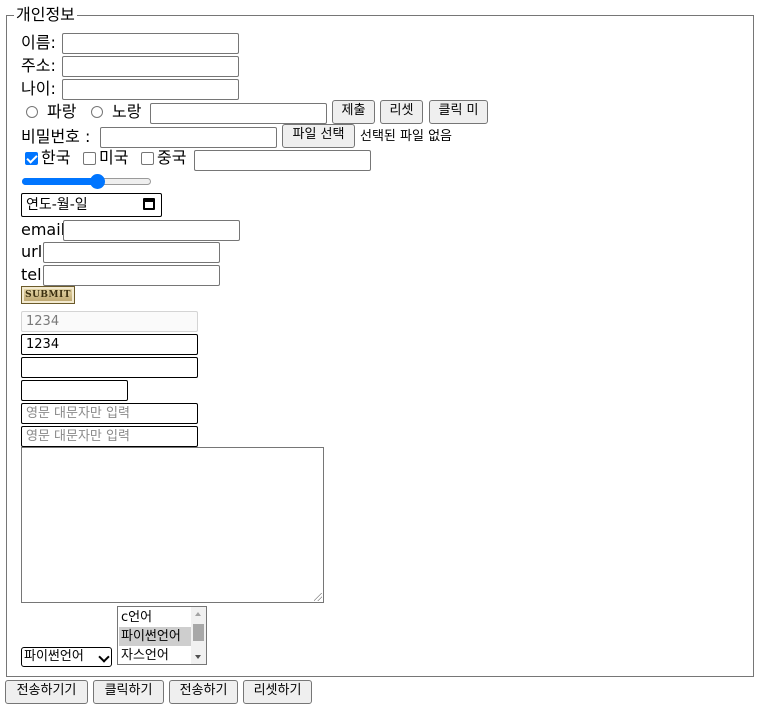 This screenshot has width=761, height=723. What do you see at coordinates (89, 158) in the screenshot?
I see `checkbox-usa` at bounding box center [89, 158].